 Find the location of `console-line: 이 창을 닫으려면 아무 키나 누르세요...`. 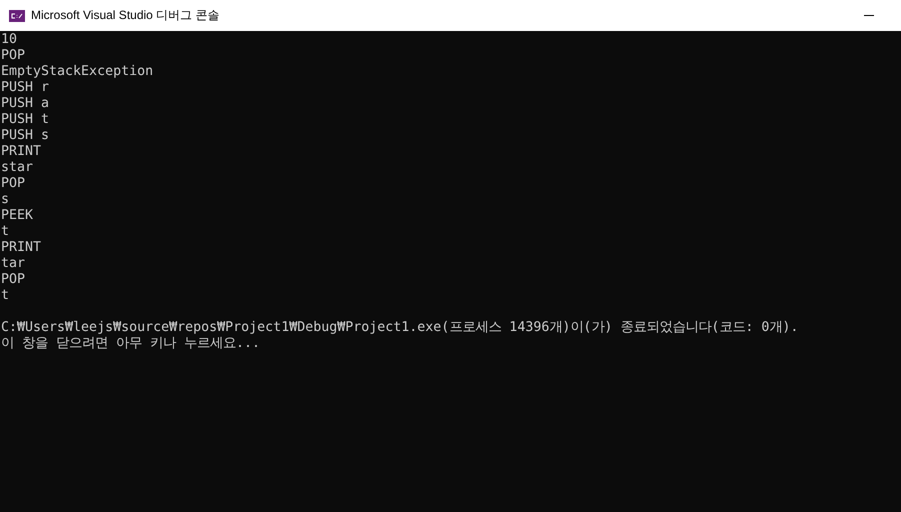

console-line: 이 창을 닫으려면 아무 키나 누르세요... is located at coordinates (130, 344).